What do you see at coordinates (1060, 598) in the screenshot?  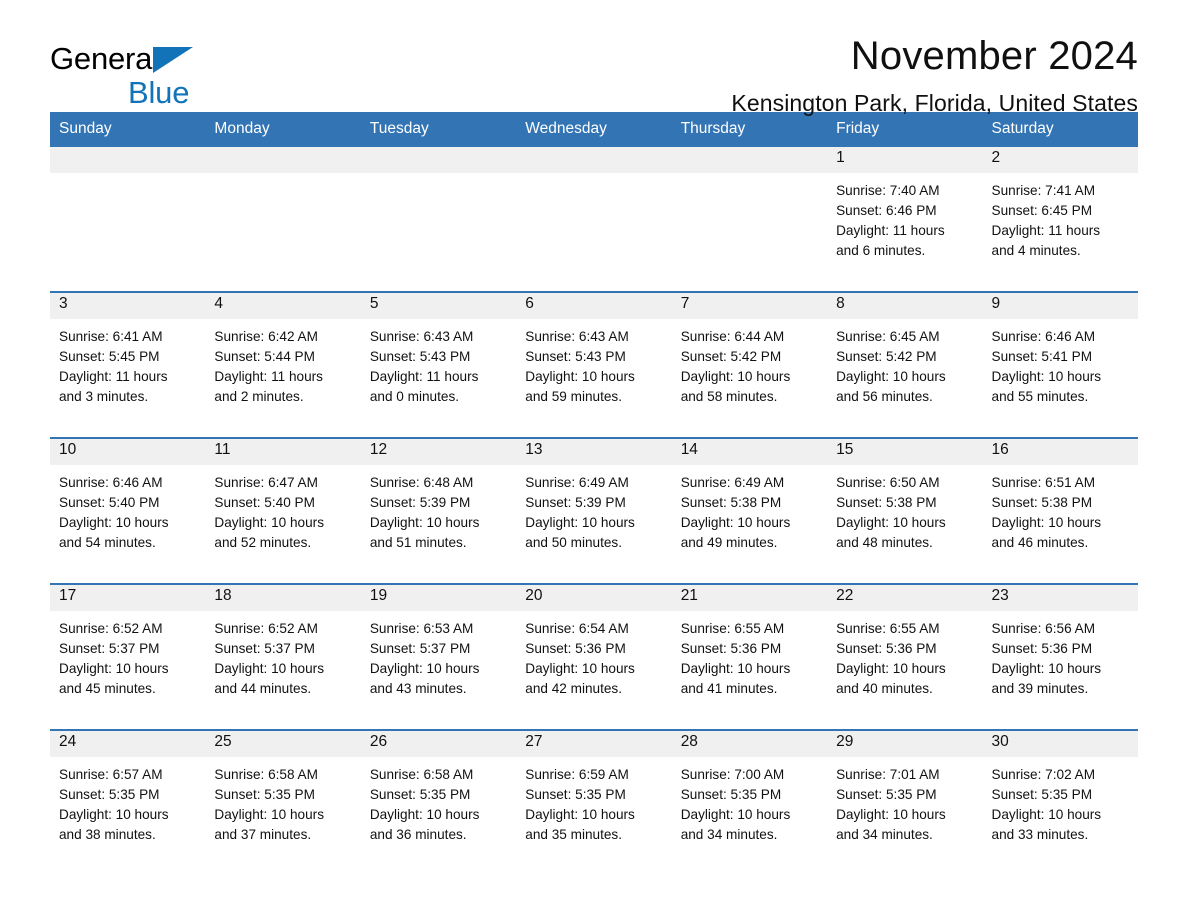 I see `day-number: 23` at bounding box center [1060, 598].